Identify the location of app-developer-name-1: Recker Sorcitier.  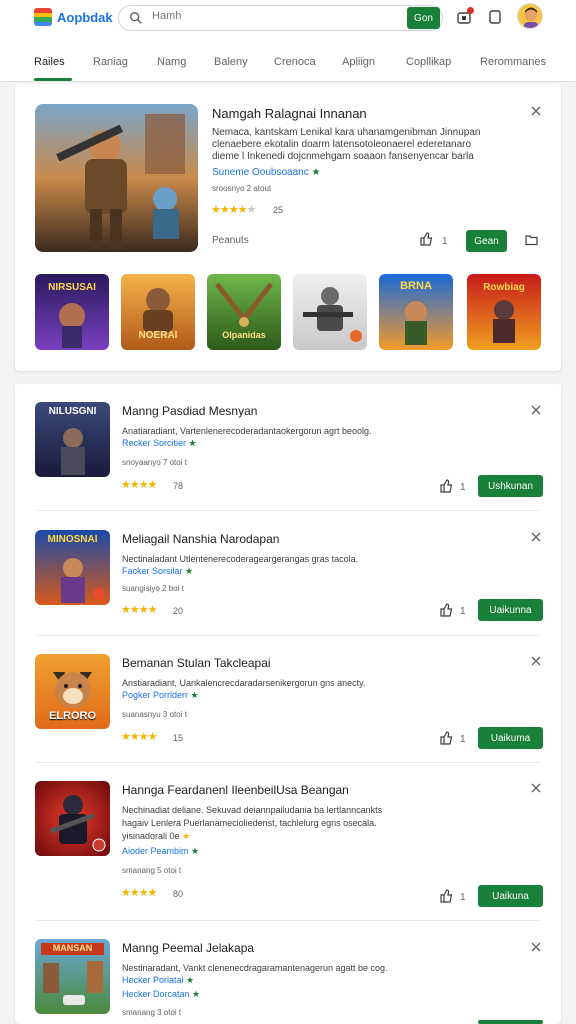
(154, 443).